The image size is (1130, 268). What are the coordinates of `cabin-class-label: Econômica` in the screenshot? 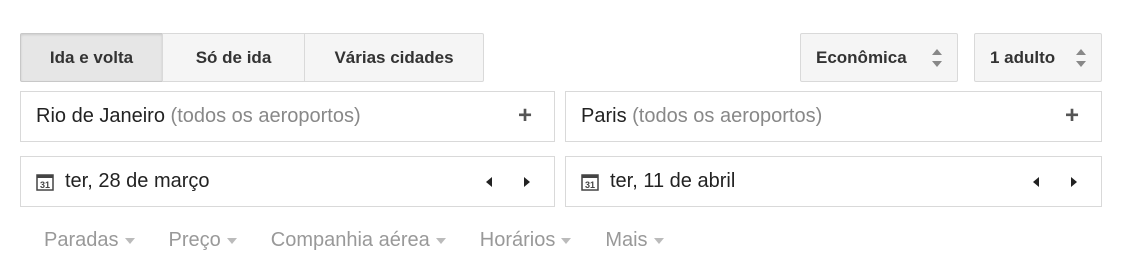 It's located at (861, 57).